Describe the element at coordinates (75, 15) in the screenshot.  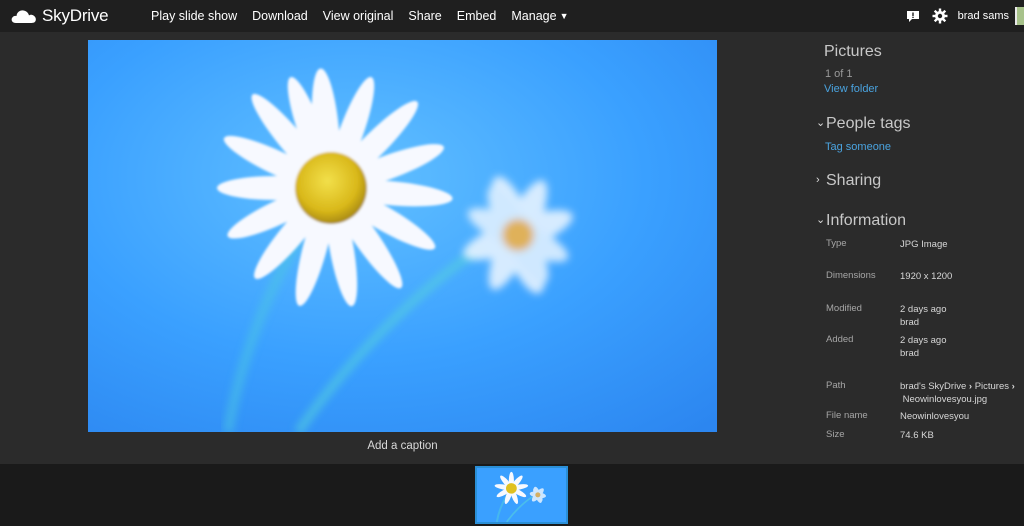
I see `brand-name: SkyDrive` at that location.